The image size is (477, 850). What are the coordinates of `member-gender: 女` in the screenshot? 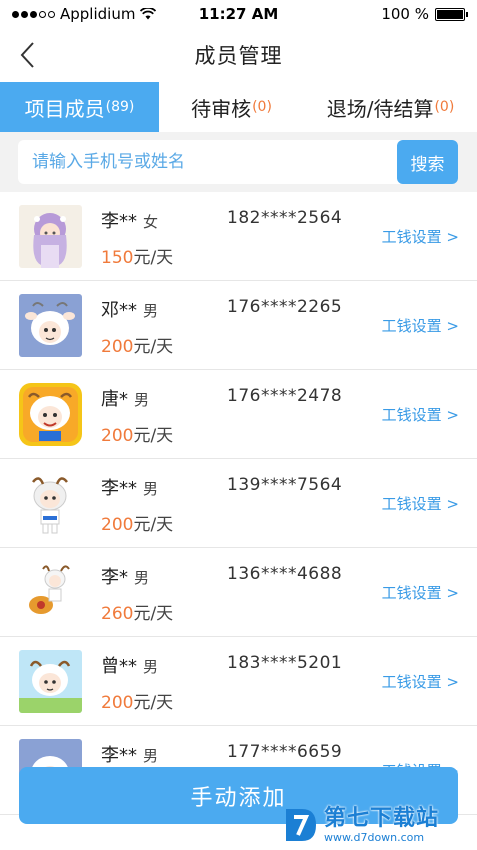 It's located at (151, 222).